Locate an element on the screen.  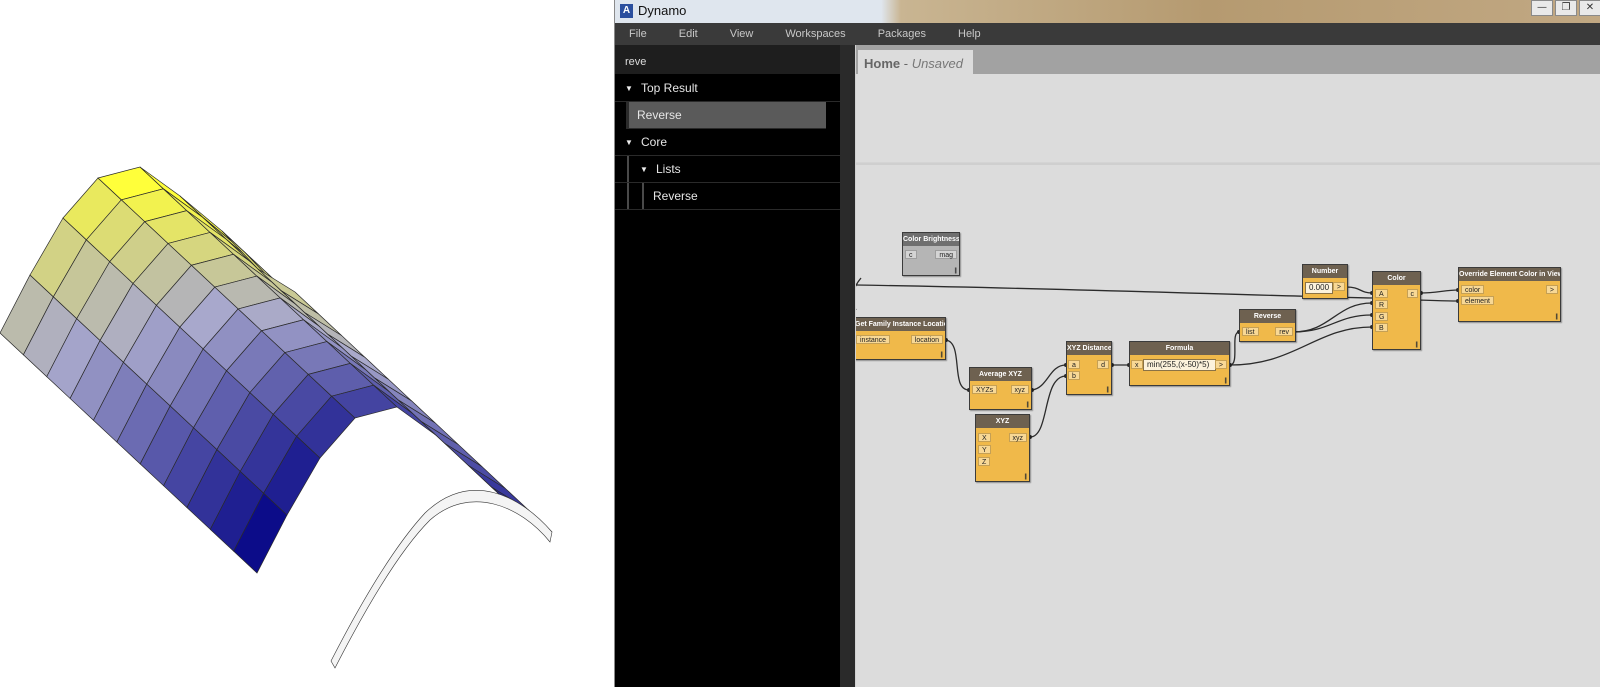
close-button: ✕ is located at coordinates (1589, 8).